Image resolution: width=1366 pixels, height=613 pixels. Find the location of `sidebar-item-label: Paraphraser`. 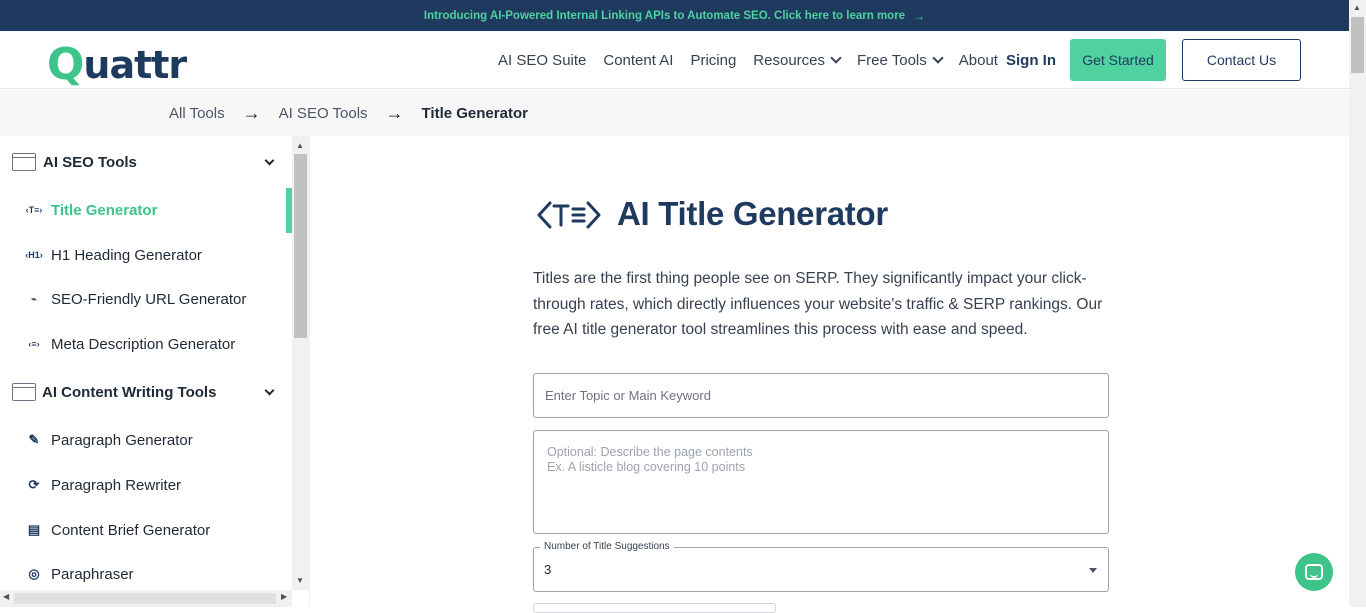

sidebar-item-label: Paraphraser is located at coordinates (92, 574).